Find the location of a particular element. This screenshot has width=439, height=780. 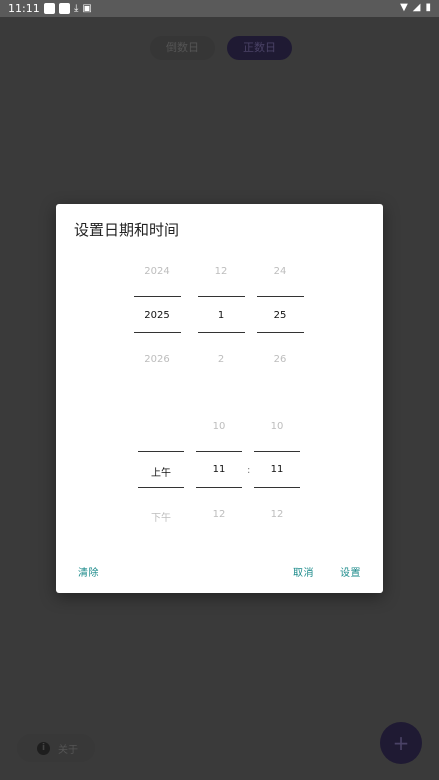

minute-next: 12 is located at coordinates (277, 514).